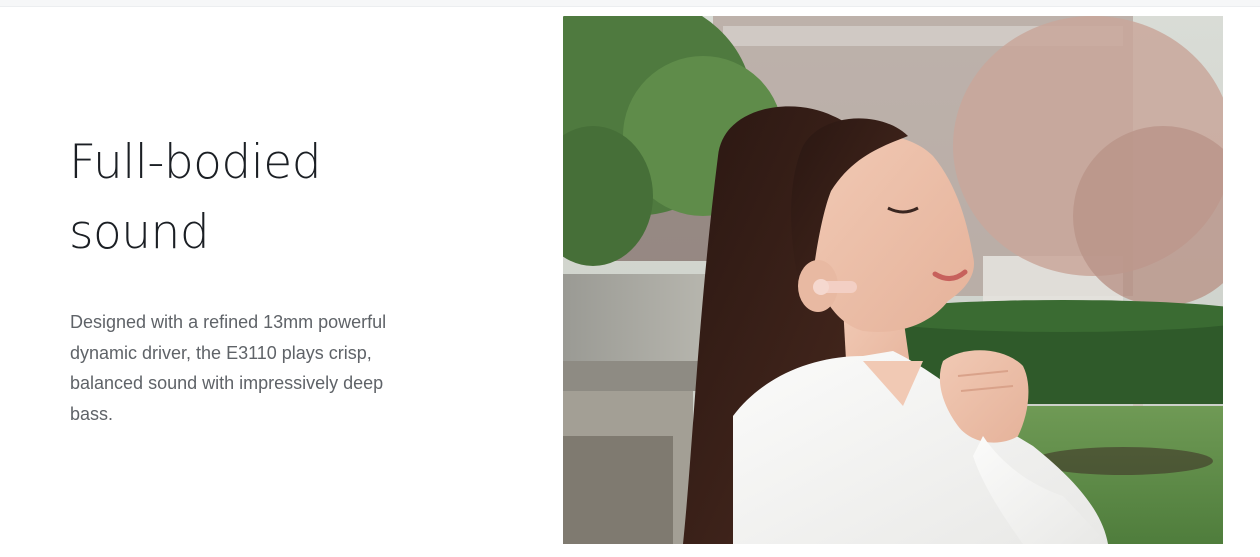  Describe the element at coordinates (195, 162) in the screenshot. I see `feature-heading-line-1: Full-bodied` at that location.